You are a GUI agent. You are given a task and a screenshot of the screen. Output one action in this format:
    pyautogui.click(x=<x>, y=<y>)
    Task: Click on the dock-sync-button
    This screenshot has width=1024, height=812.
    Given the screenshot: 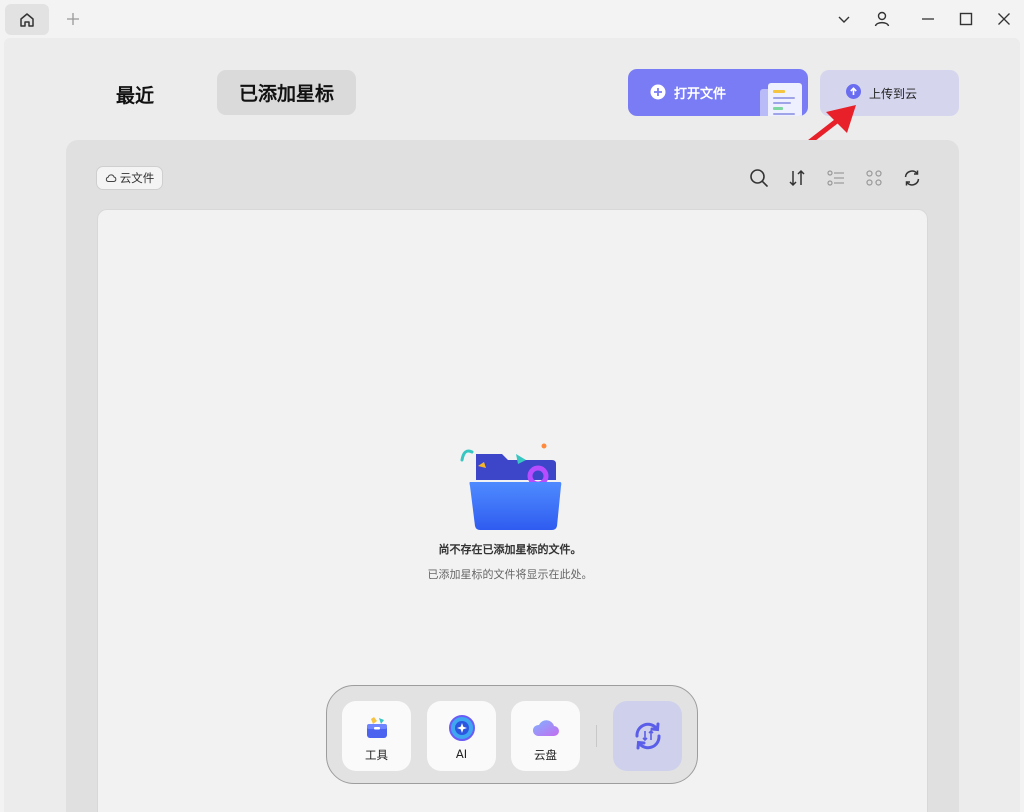 What is the action you would take?
    pyautogui.click(x=647, y=736)
    